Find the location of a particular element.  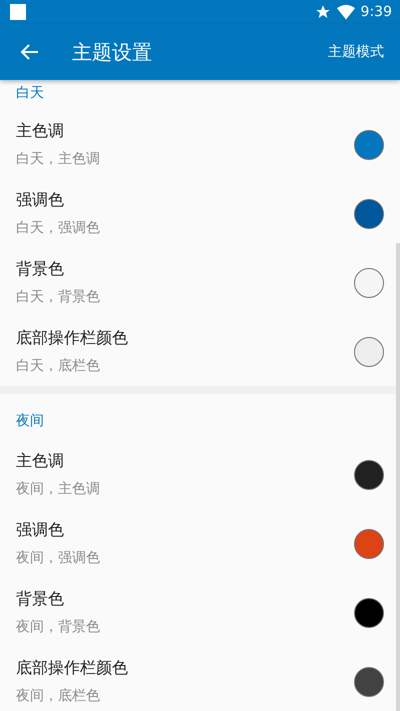

setting-summary: 夜间，背景色 is located at coordinates (58, 627).